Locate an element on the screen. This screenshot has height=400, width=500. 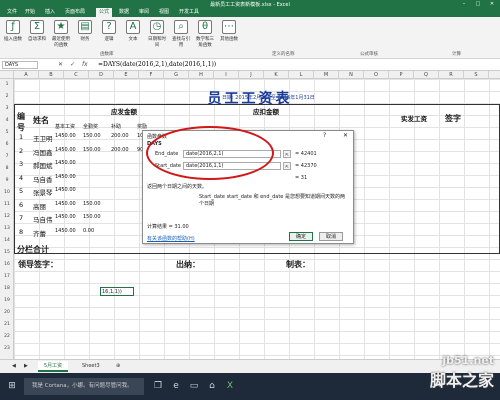
column-header: J is located at coordinates (251, 75).